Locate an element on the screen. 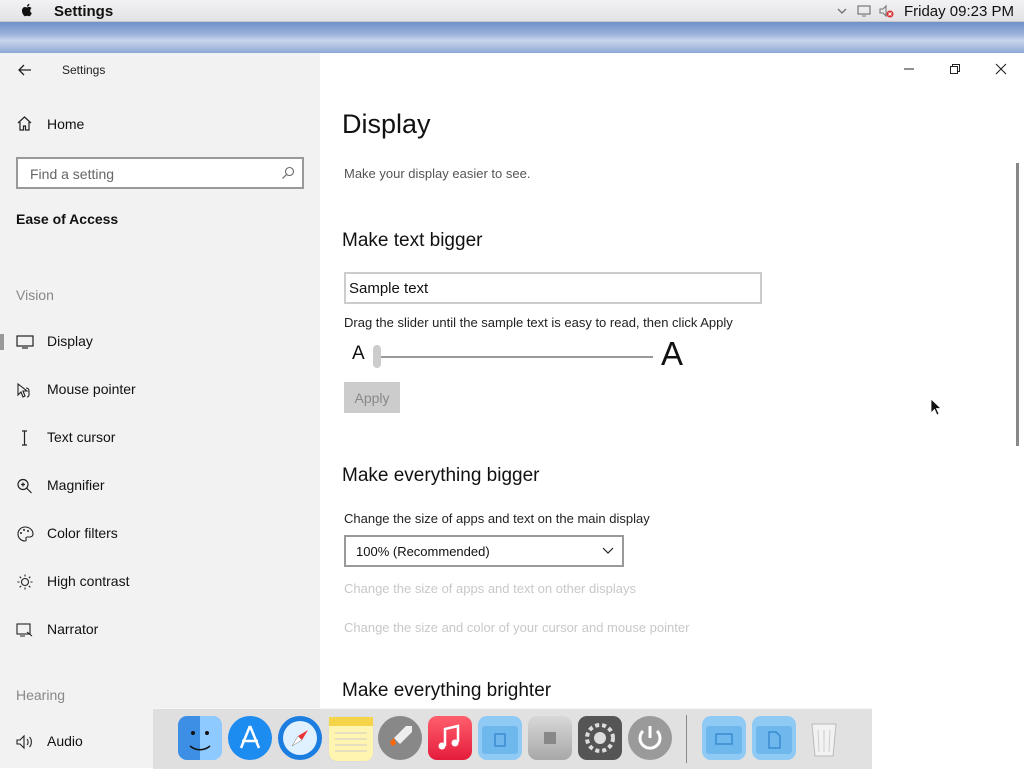 The height and width of the screenshot is (769, 1024). dock-separator is located at coordinates (686, 739).